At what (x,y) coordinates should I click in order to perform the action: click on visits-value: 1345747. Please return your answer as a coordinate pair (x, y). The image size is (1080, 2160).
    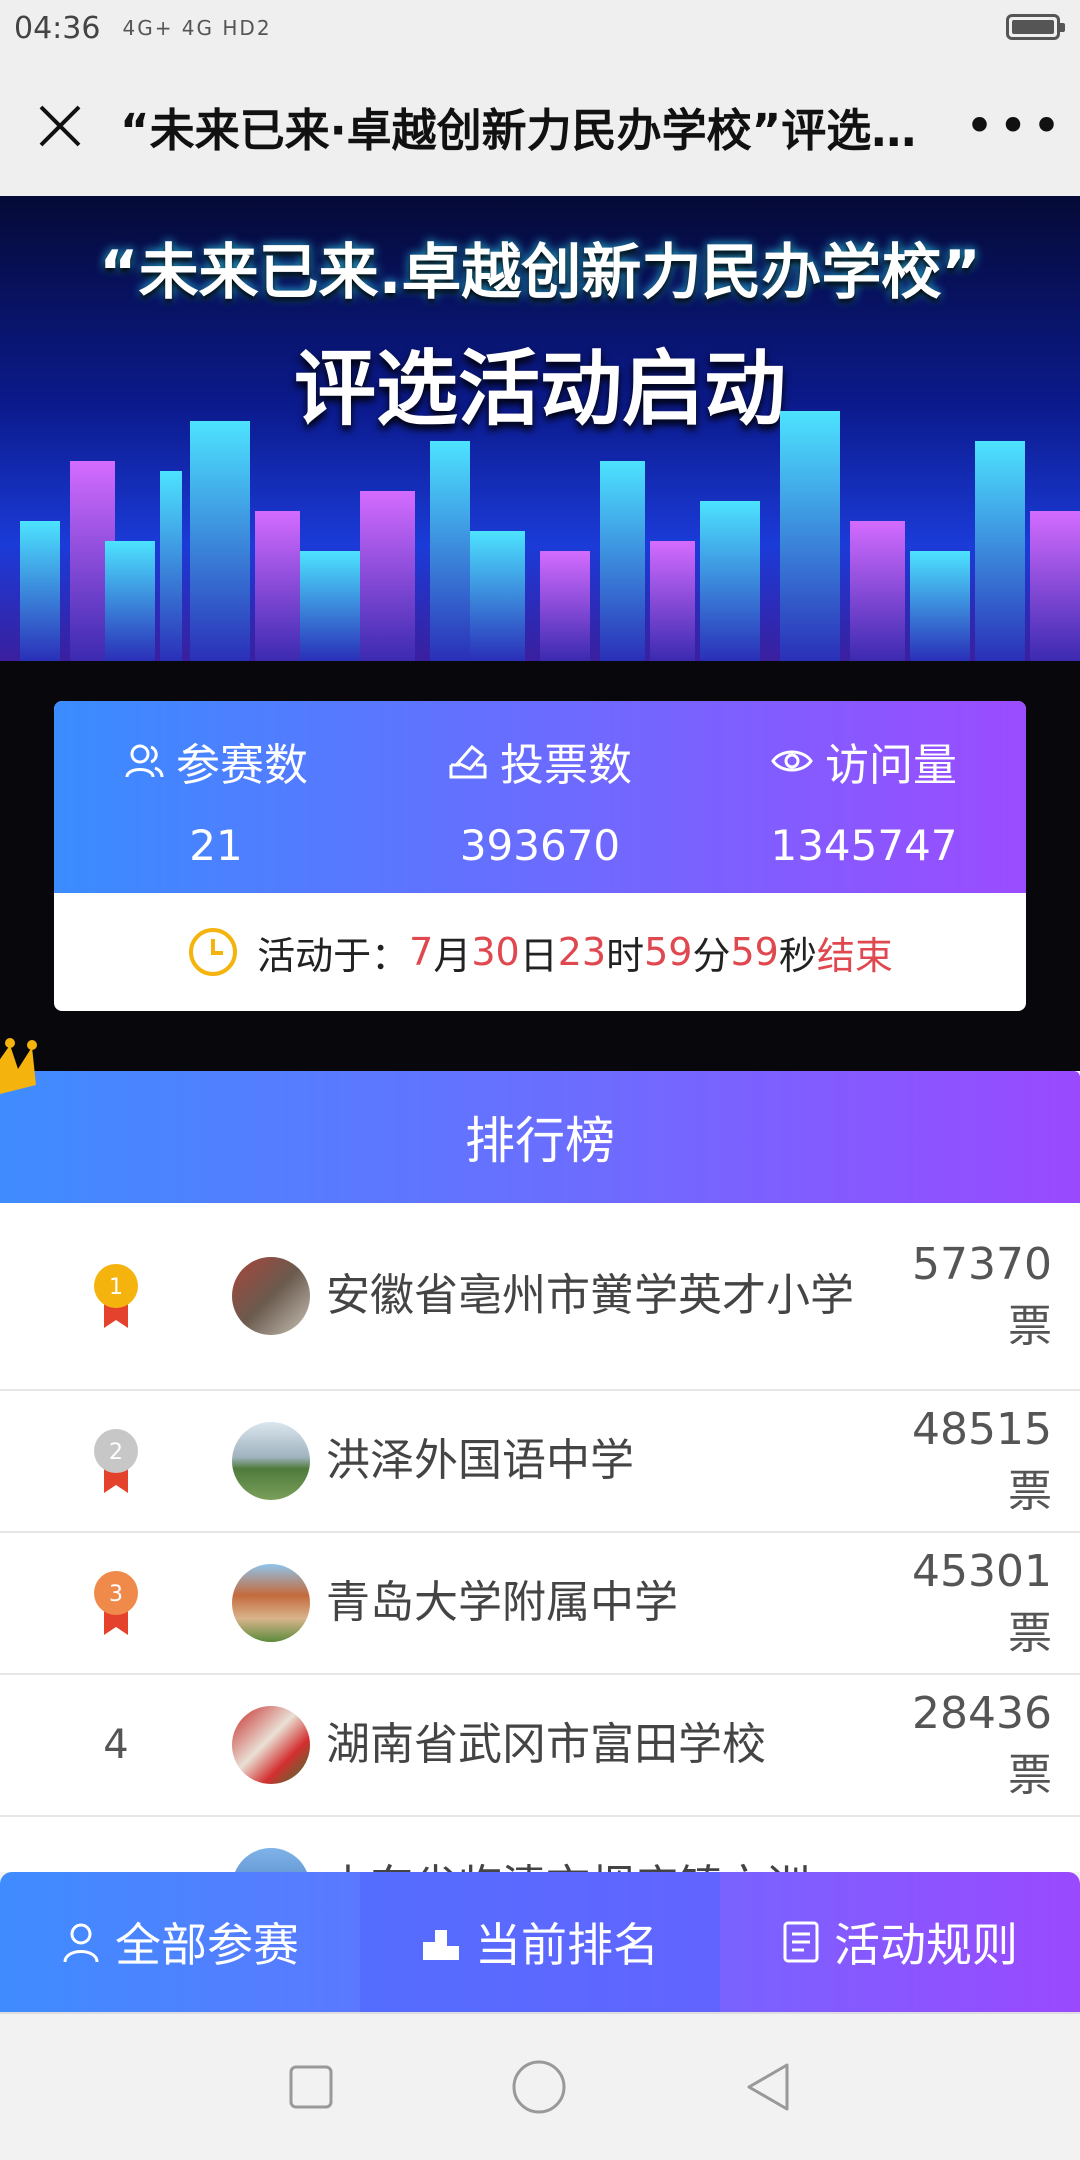
    Looking at the image, I should click on (864, 845).